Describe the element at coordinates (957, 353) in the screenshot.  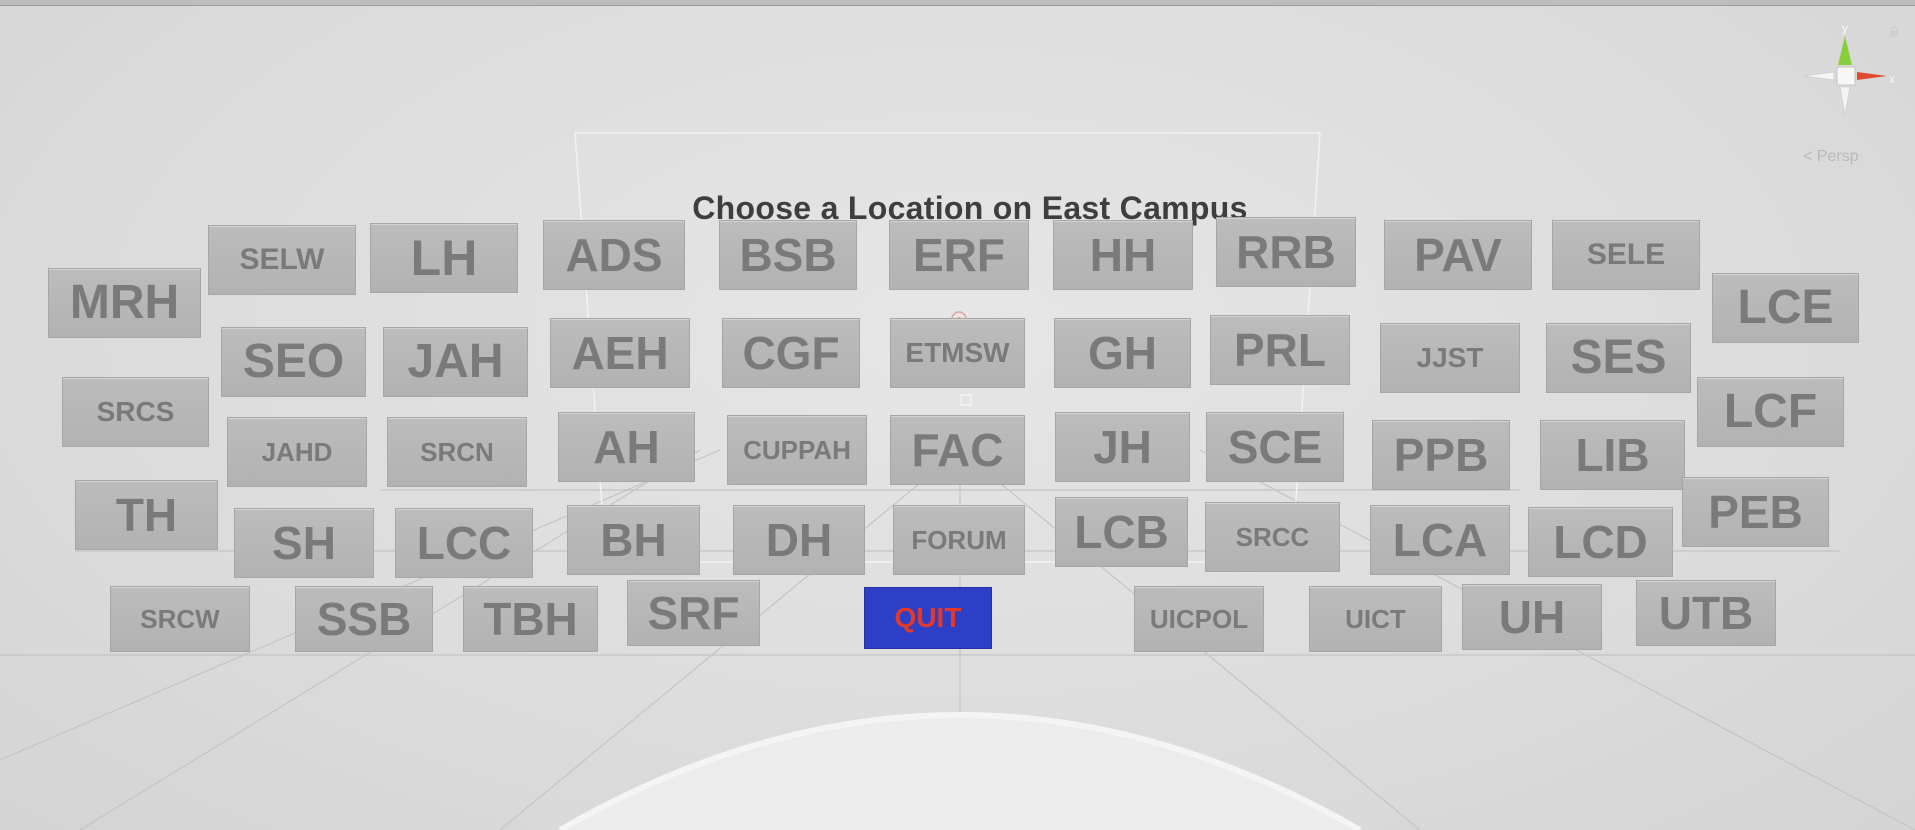
I see `location-button-etmsw: ETMSW` at that location.